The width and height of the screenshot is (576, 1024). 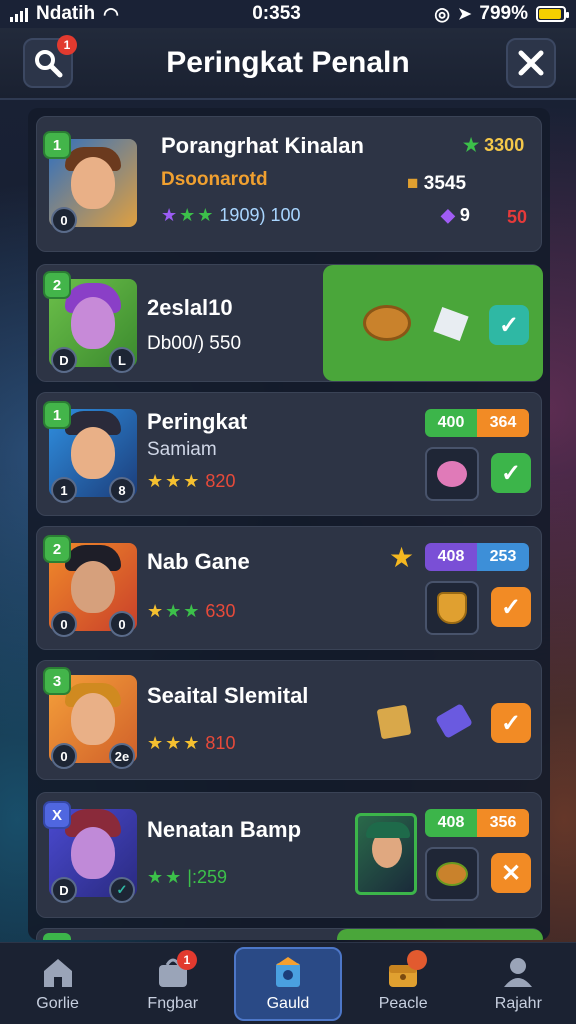 What do you see at coordinates (455, 215) in the screenshot?
I see `gem-count: ◆ 9` at bounding box center [455, 215].